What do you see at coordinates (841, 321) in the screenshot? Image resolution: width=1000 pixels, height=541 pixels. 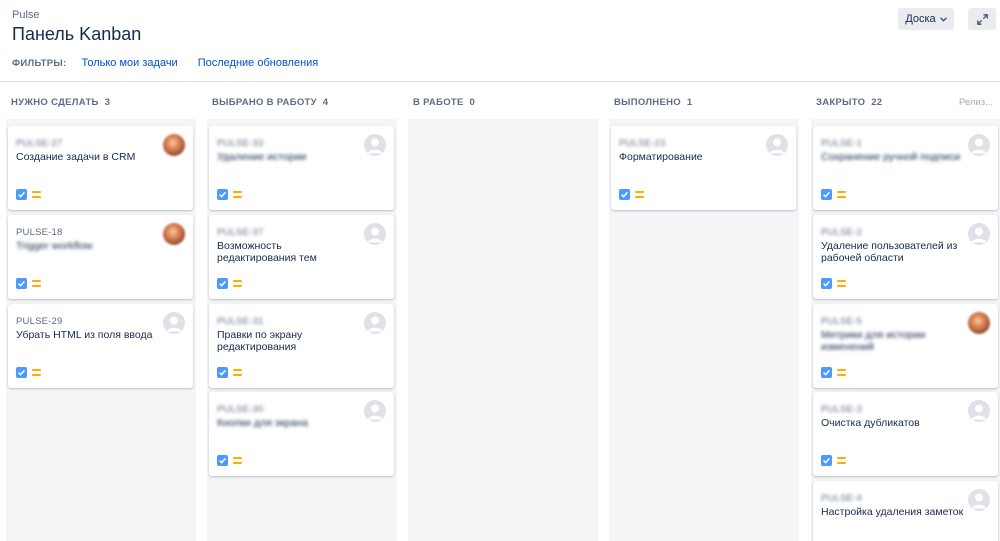 I see `issue-key: PULSE-5` at bounding box center [841, 321].